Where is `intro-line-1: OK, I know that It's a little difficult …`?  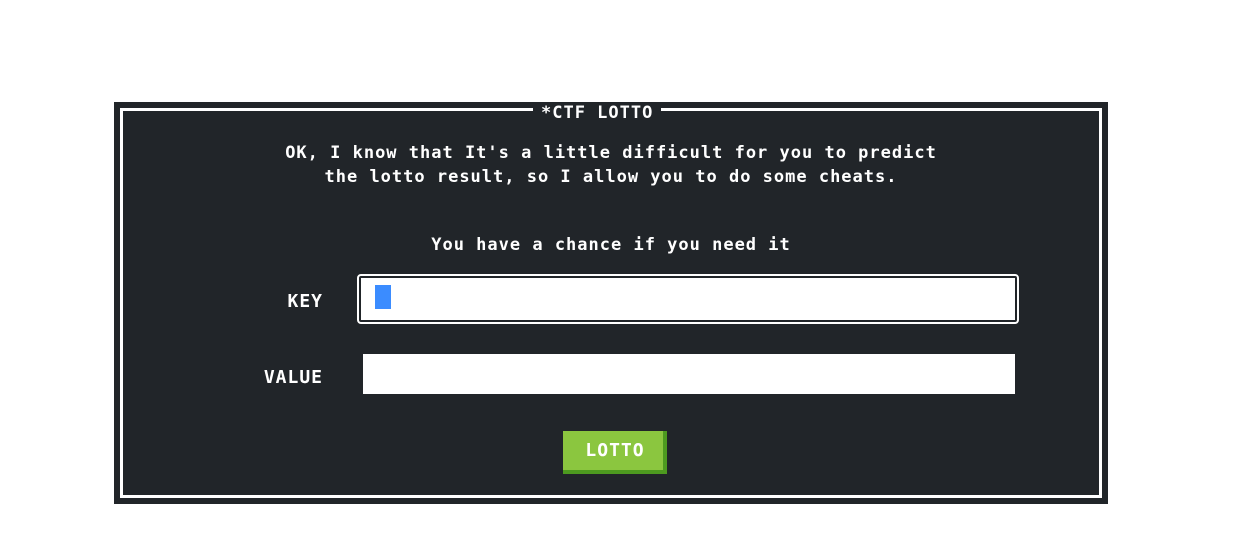
intro-line-1: OK, I know that It's a little difficult … is located at coordinates (611, 153).